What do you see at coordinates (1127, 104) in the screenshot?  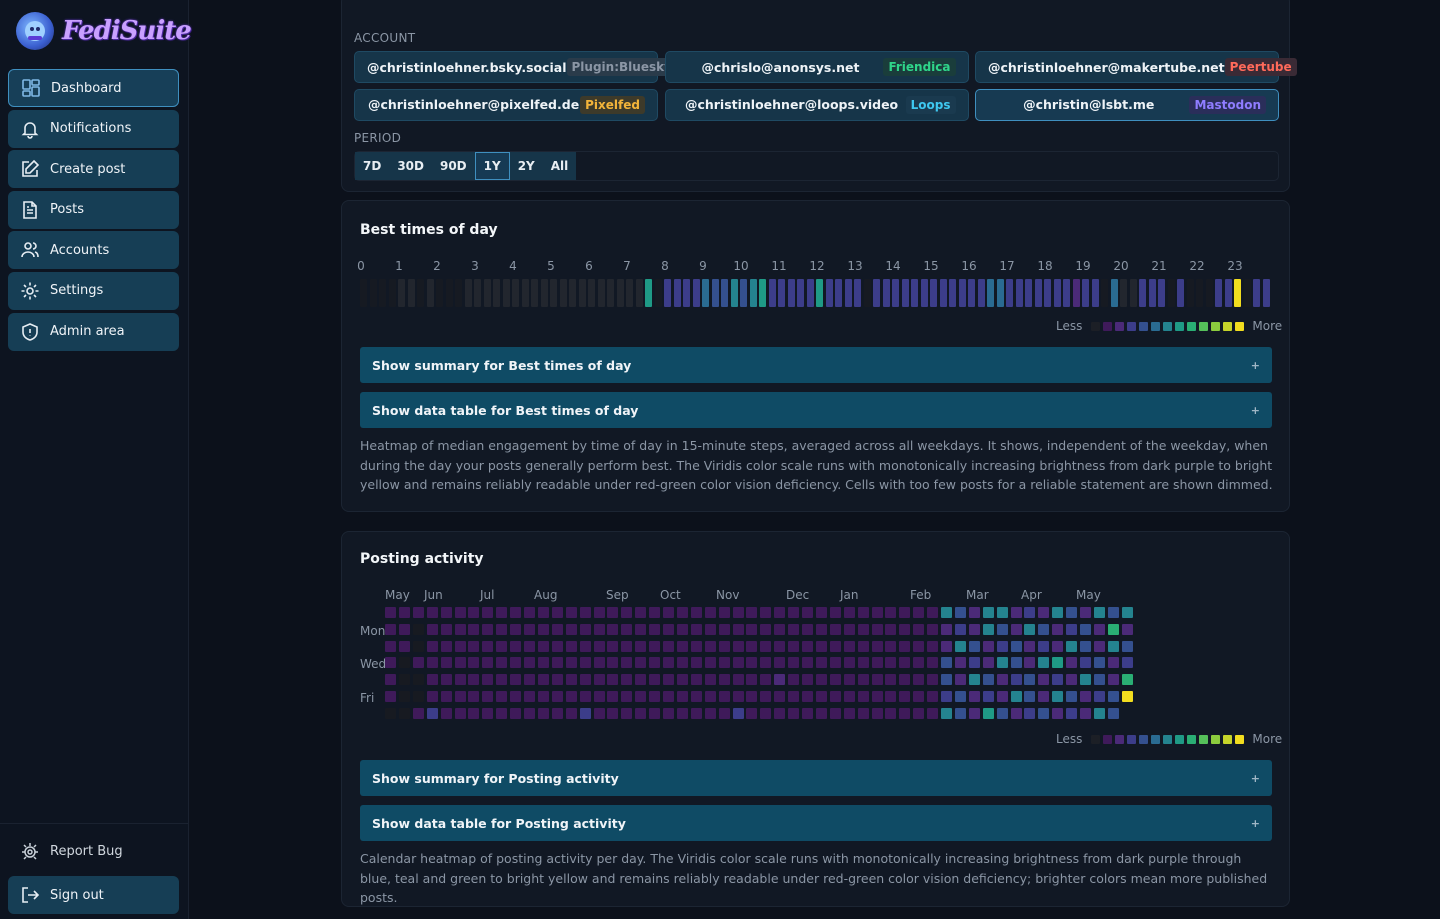 I see `account-chip: @christin@lsbt.me Mastodon` at bounding box center [1127, 104].